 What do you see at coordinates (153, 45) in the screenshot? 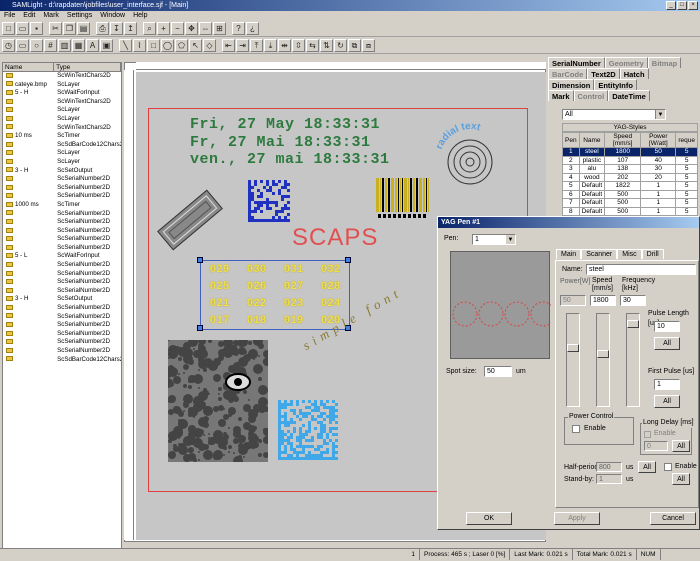
I see `draw-rect-icon: □` at bounding box center [153, 45].